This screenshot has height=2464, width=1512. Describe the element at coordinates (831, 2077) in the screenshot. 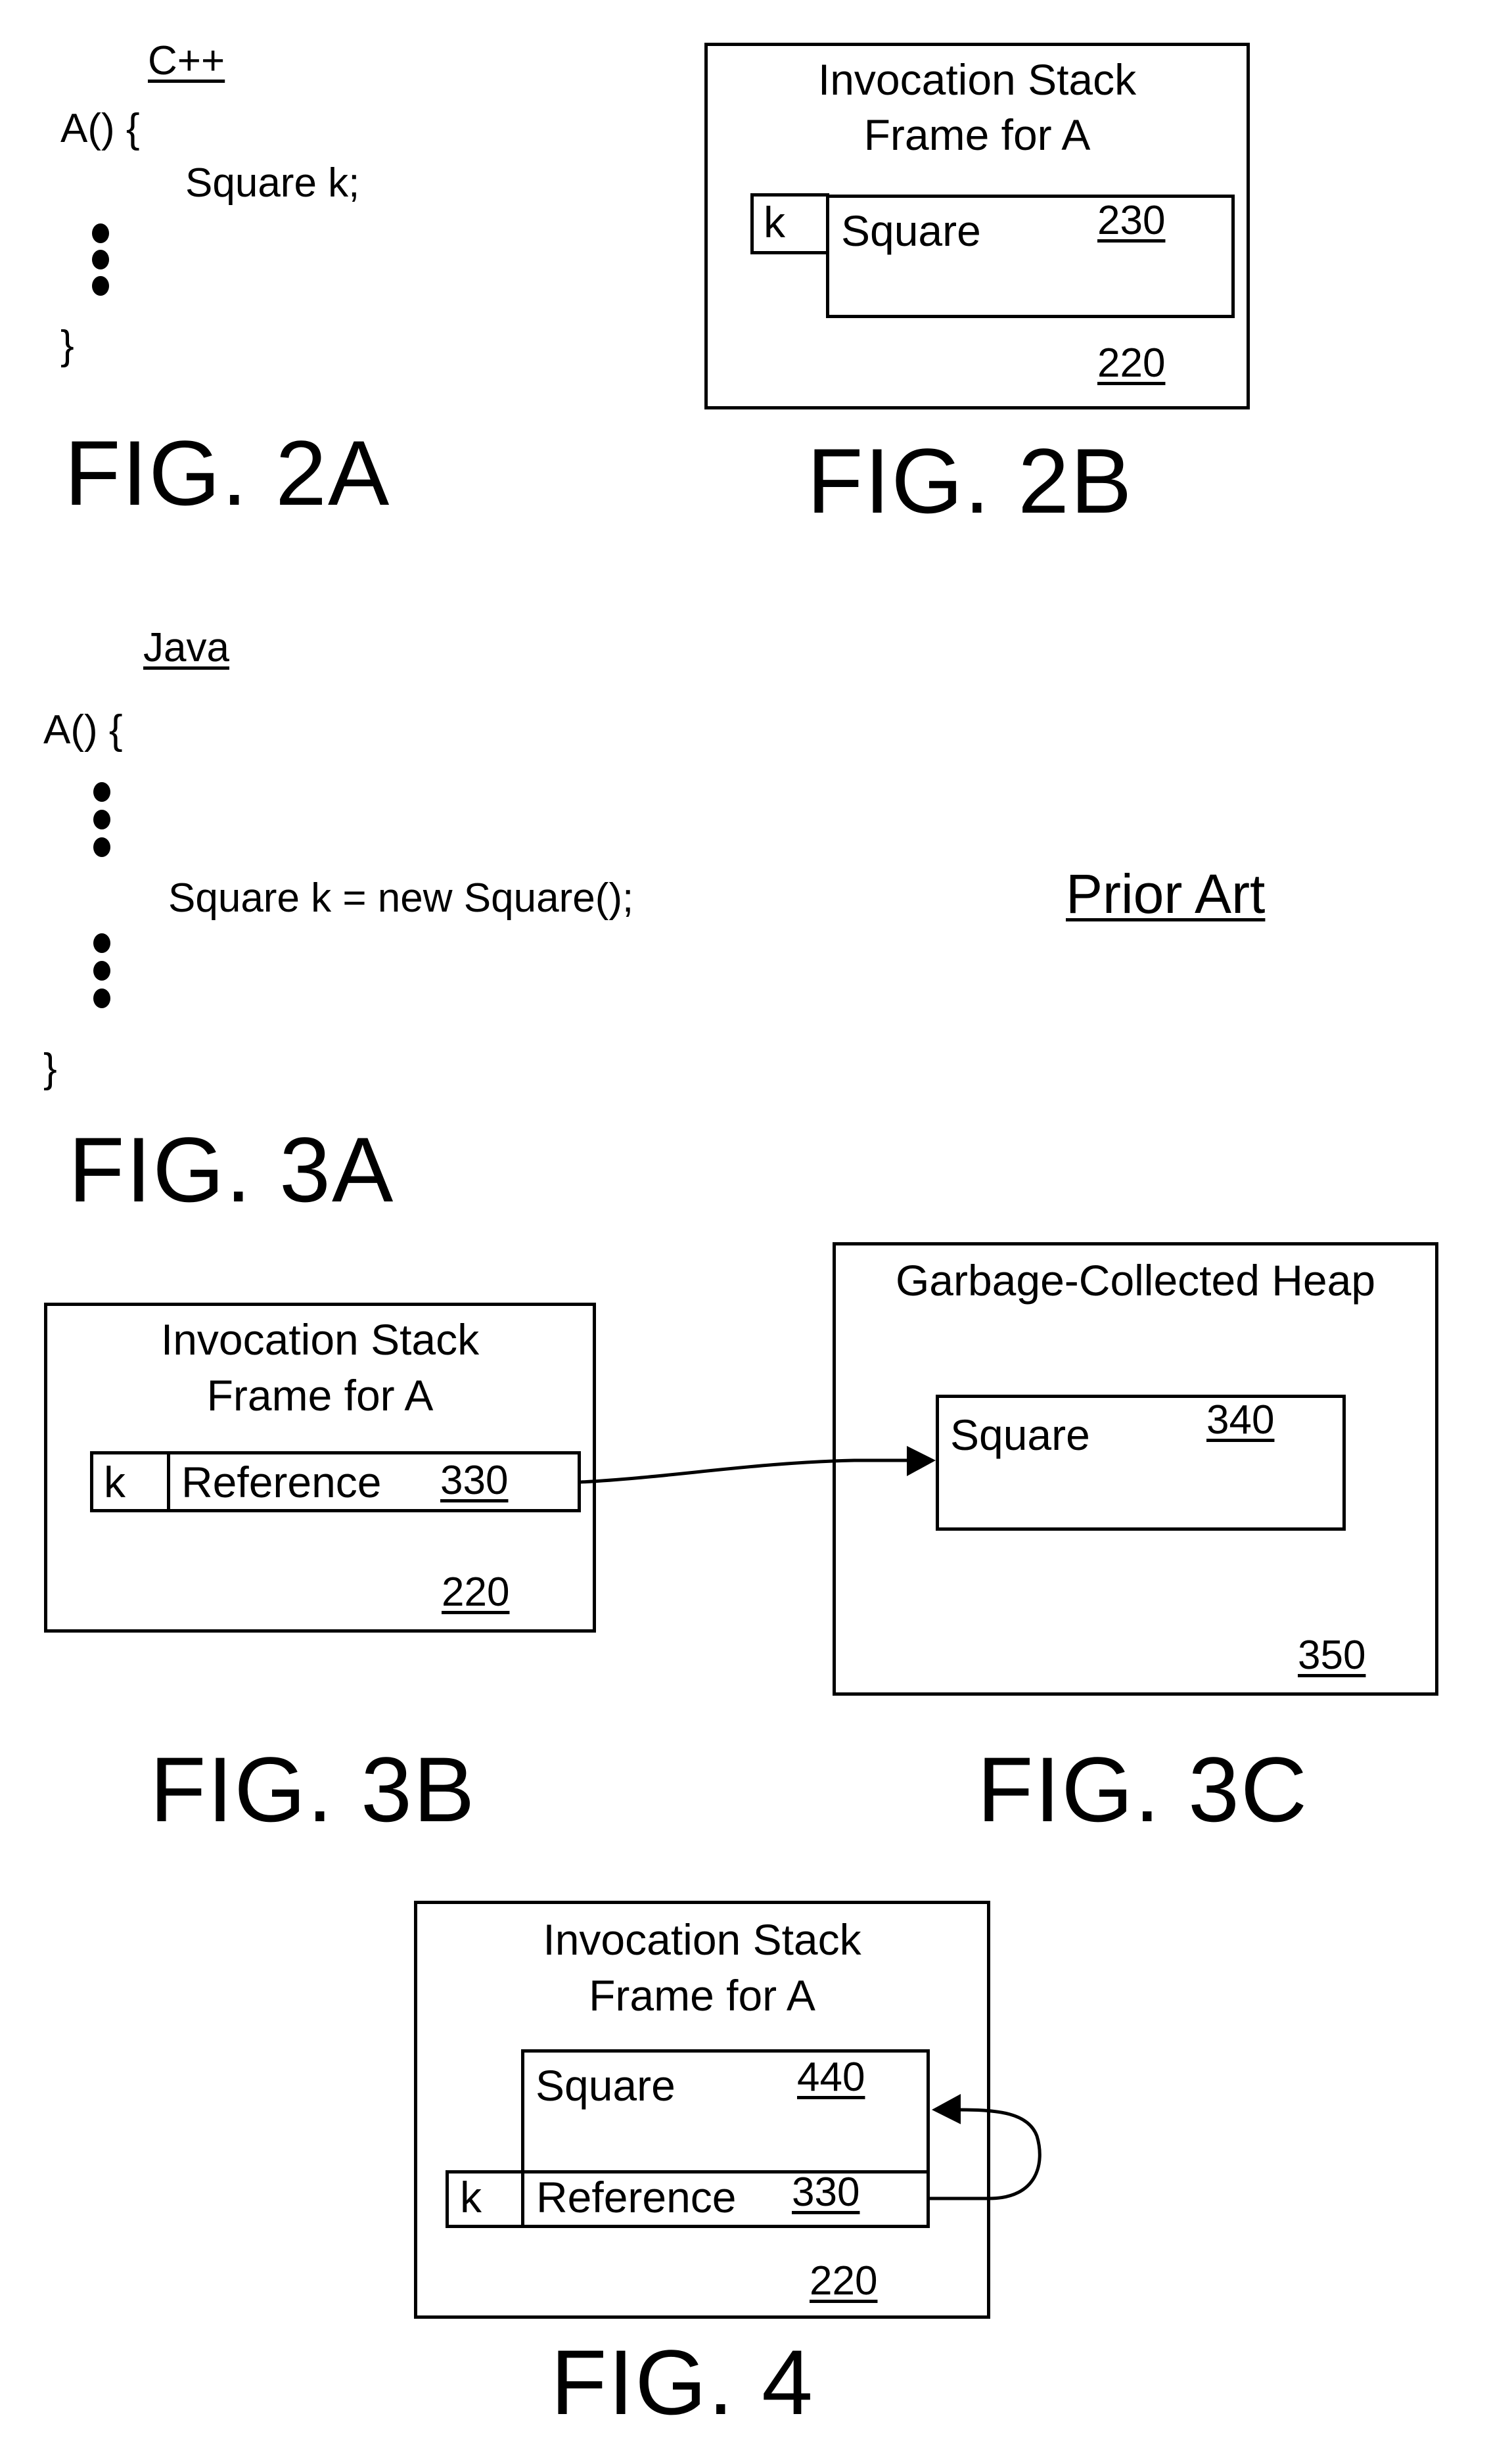

I see `ref-number-440: 440` at that location.